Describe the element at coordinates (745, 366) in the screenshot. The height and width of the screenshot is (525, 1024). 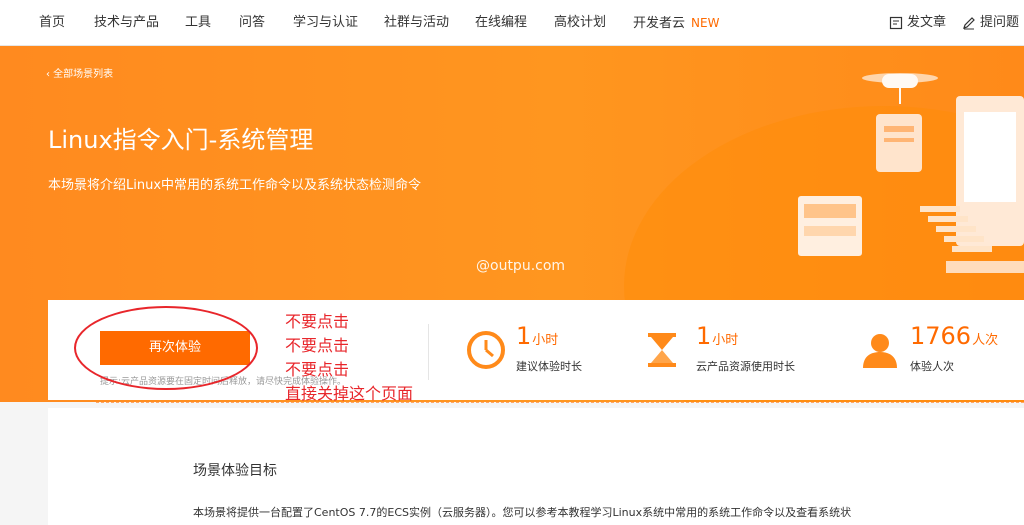
I see `stat-label: 云产品资源使用时长` at that location.